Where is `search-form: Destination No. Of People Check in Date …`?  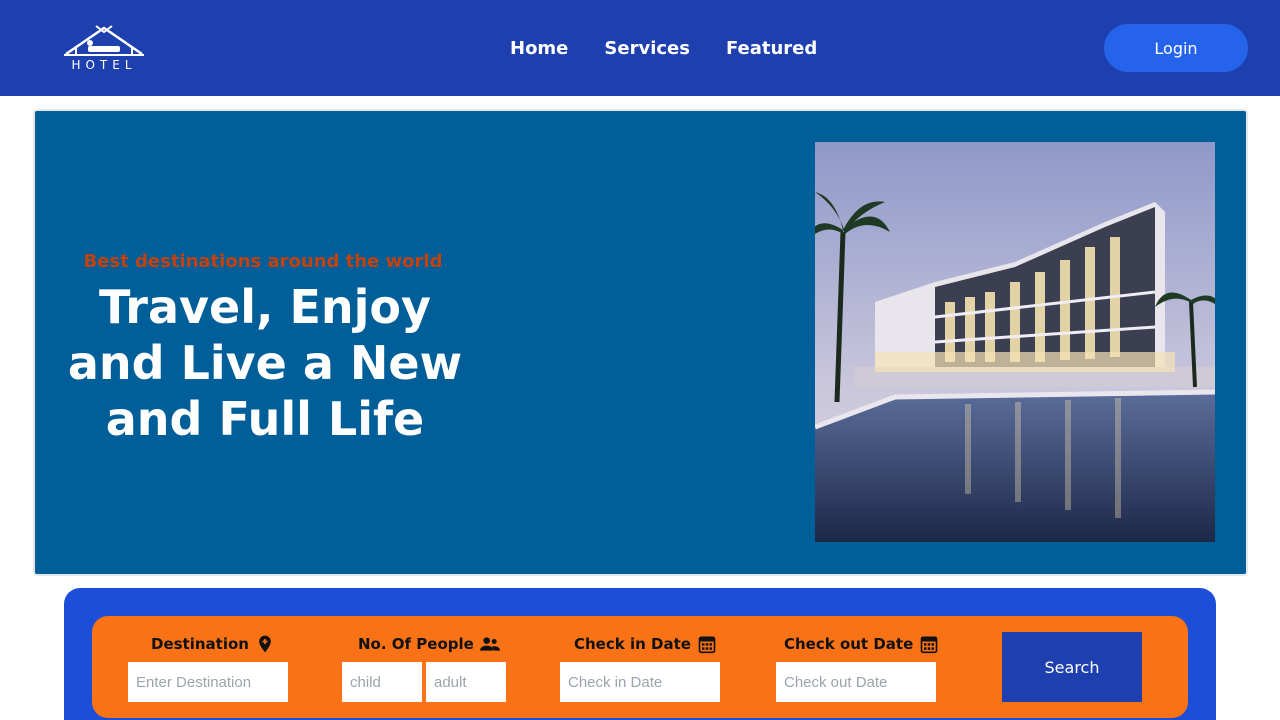 search-form: Destination No. Of People Check in Date … is located at coordinates (640, 667).